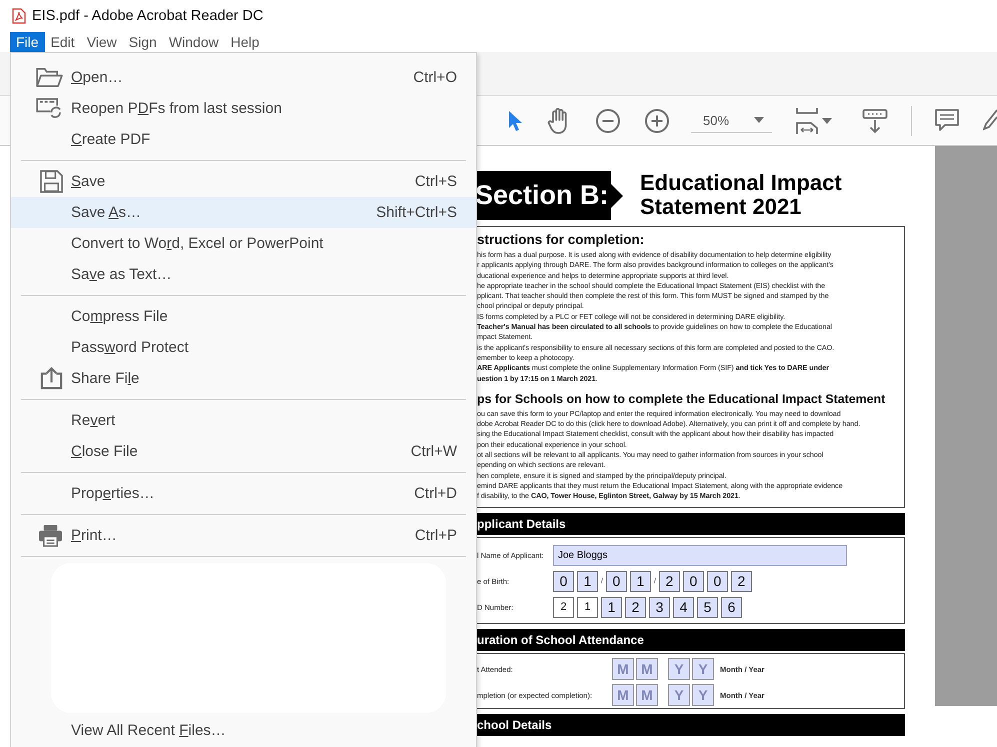  What do you see at coordinates (193, 42) in the screenshot?
I see `menu-bar-item: Window` at bounding box center [193, 42].